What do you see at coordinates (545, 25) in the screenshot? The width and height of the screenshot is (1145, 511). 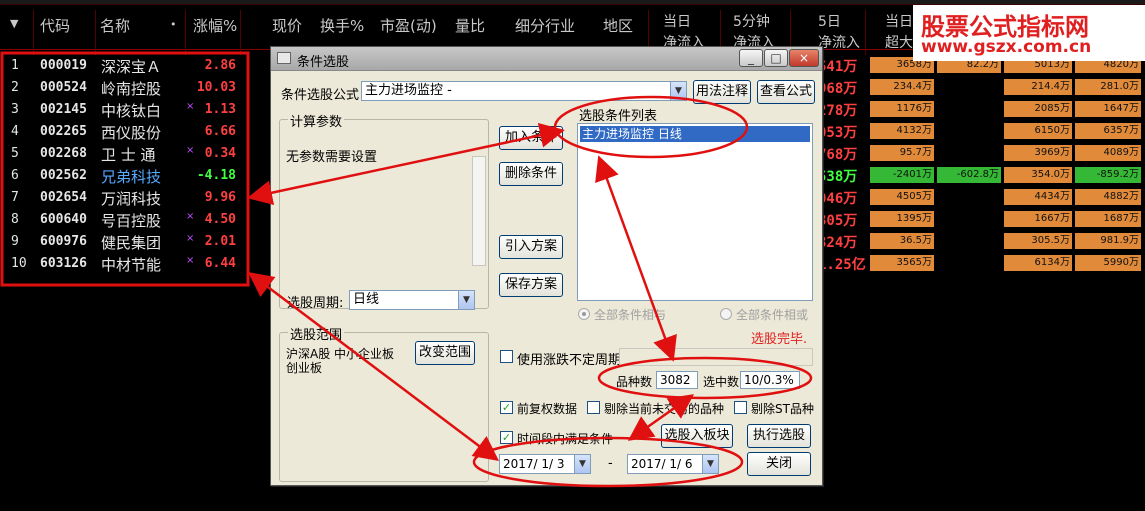 I see `col-industry: 细分行业` at bounding box center [545, 25].